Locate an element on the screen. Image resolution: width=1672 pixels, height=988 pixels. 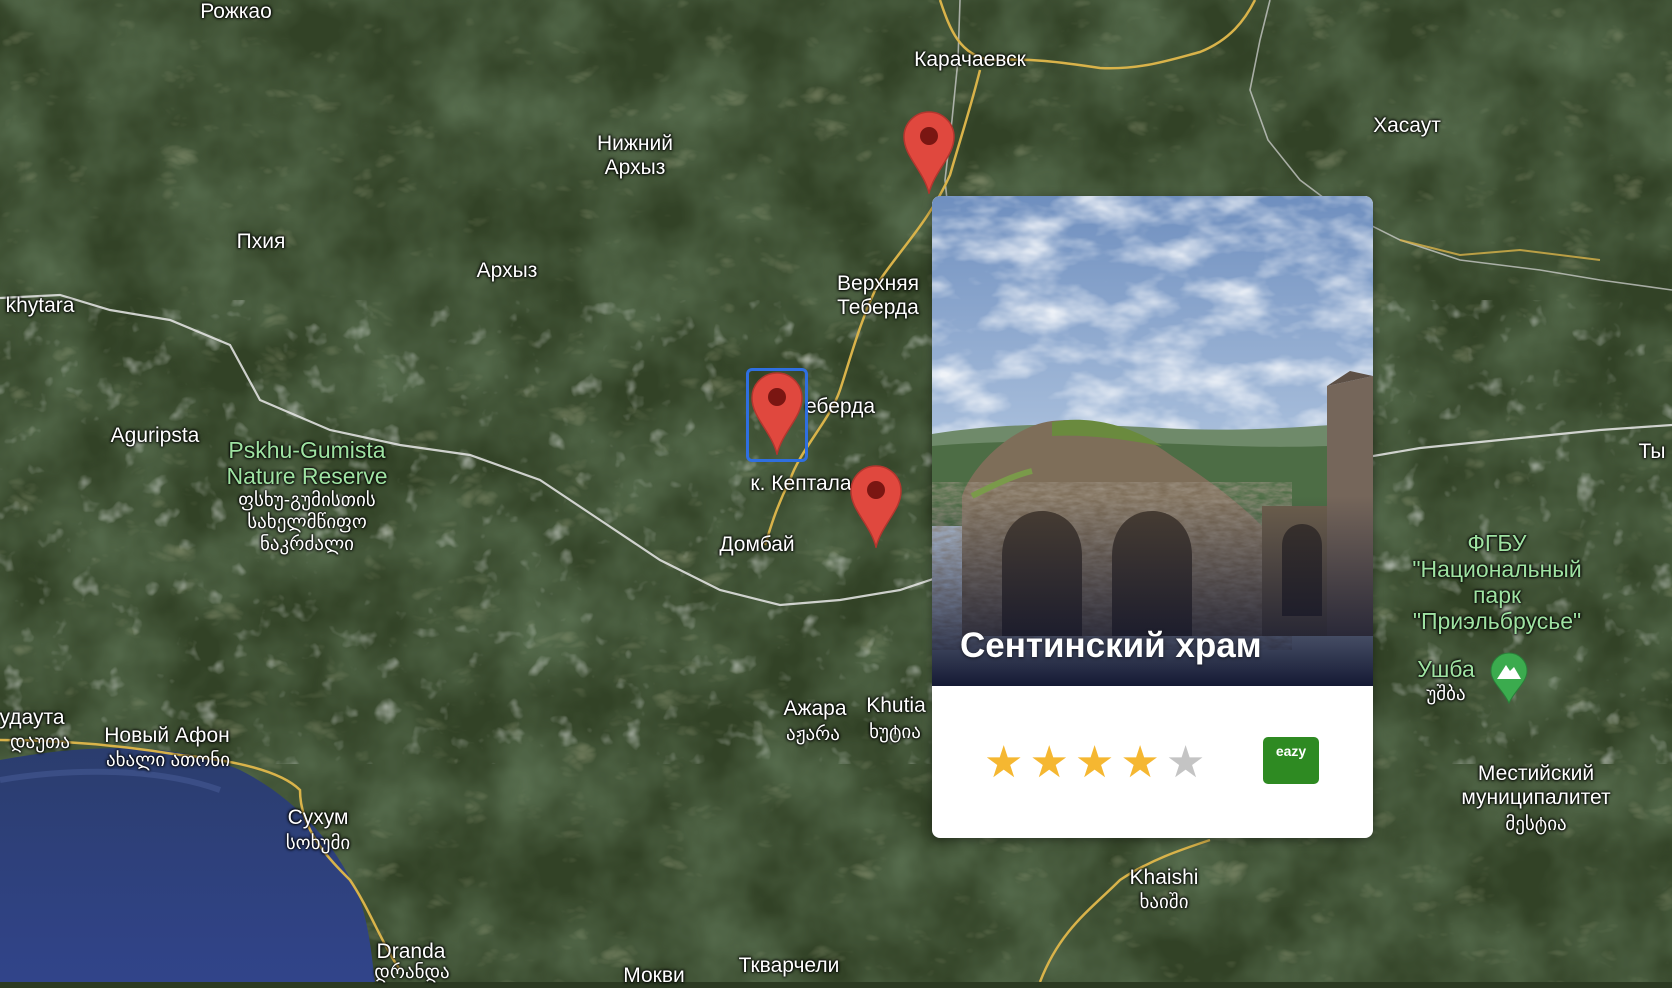
place-label-line: муниципалитет is located at coordinates (1536, 797).